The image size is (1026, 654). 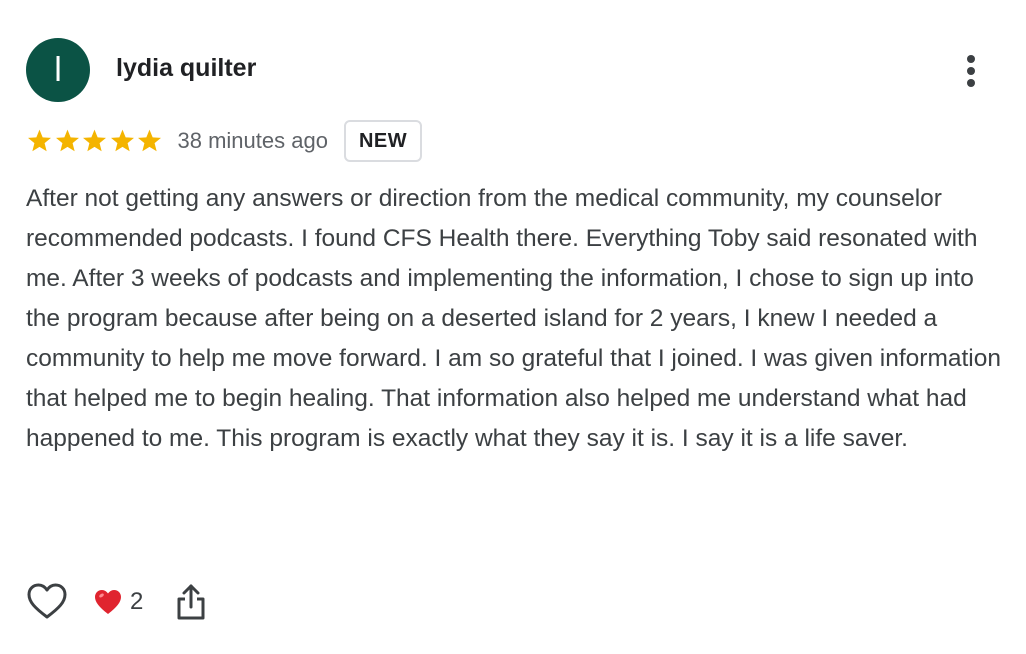 I want to click on share-icon, so click(x=191, y=602).